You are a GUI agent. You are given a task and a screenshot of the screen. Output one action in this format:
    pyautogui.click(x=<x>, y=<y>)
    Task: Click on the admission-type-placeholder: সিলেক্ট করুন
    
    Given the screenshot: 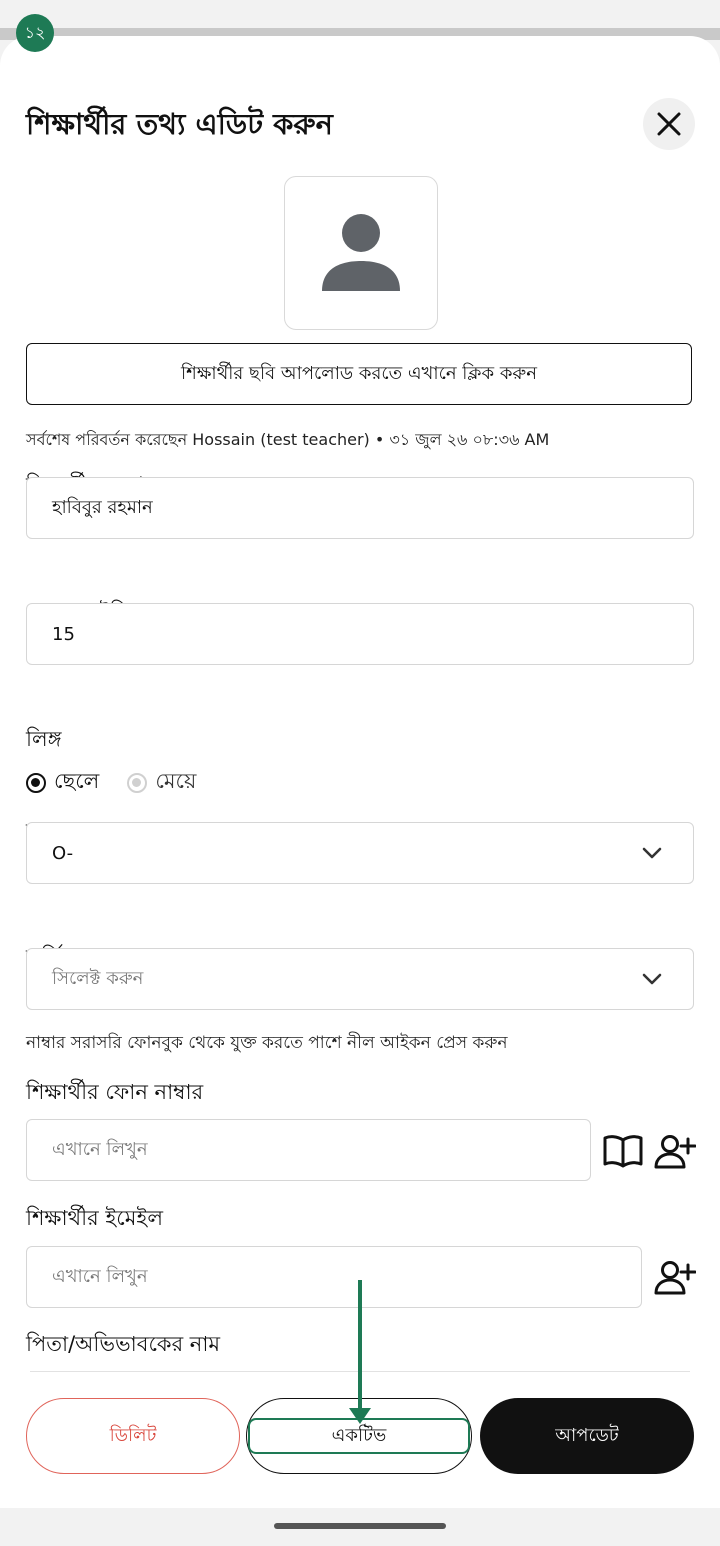 What is the action you would take?
    pyautogui.click(x=98, y=978)
    